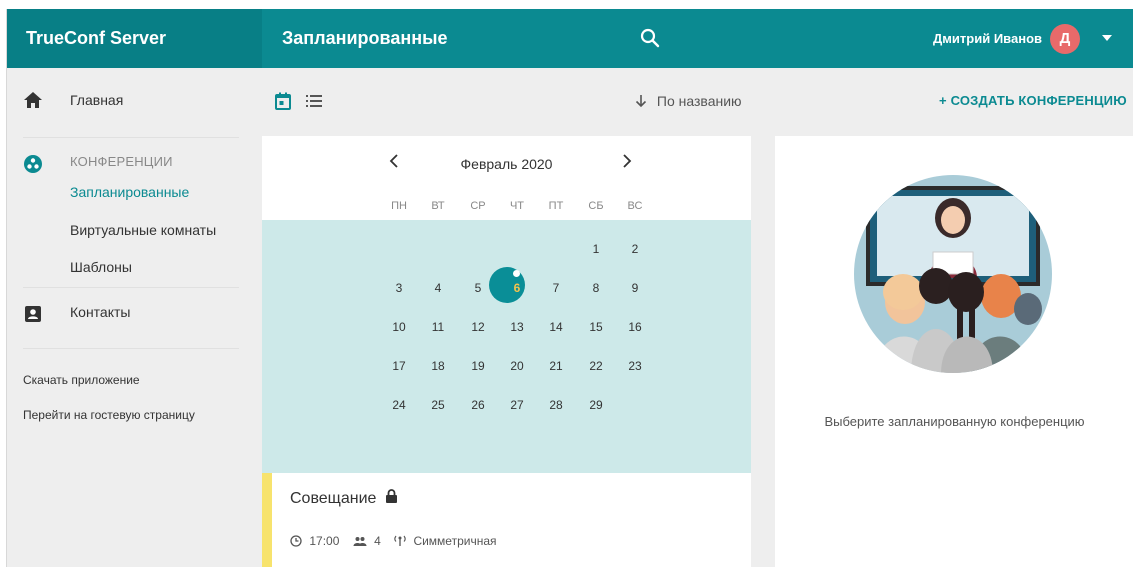 The image size is (1133, 567). I want to click on weekday-label: СБ, so click(596, 206).